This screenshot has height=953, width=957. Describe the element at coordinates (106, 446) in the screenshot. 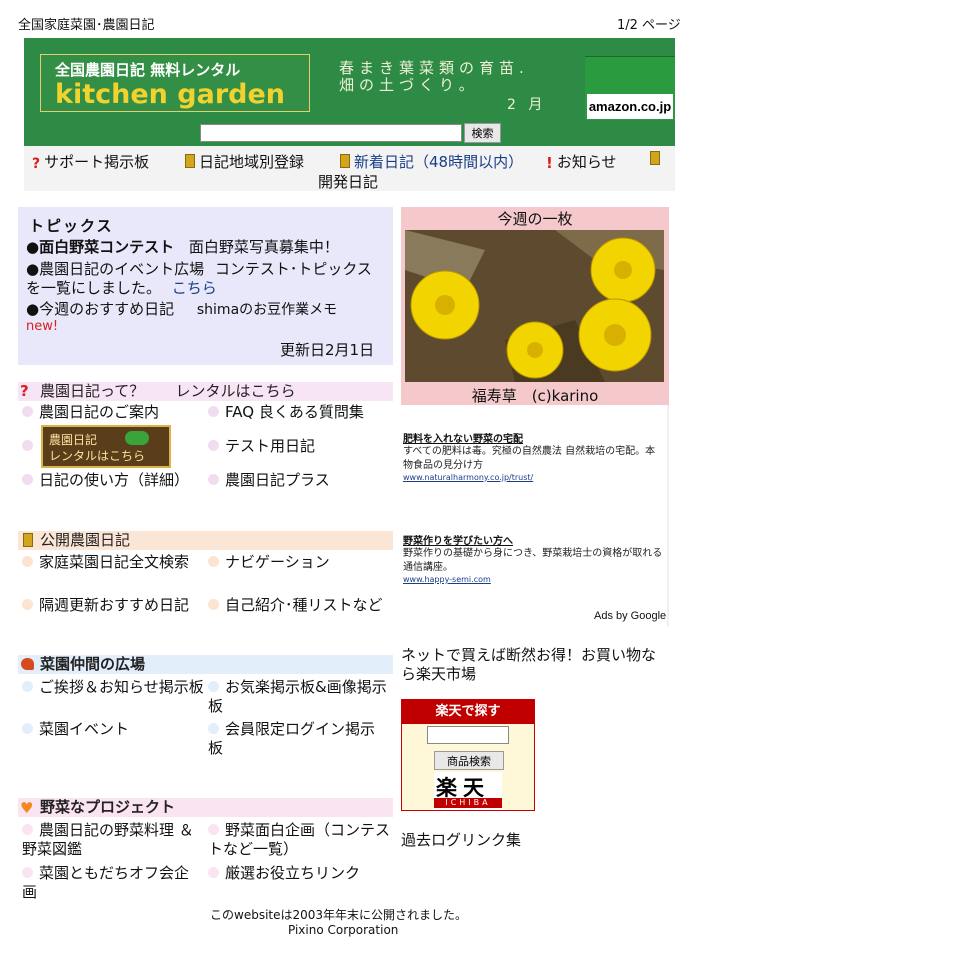

I see `rental-badge: 農園日記 レンタルはこちら` at that location.